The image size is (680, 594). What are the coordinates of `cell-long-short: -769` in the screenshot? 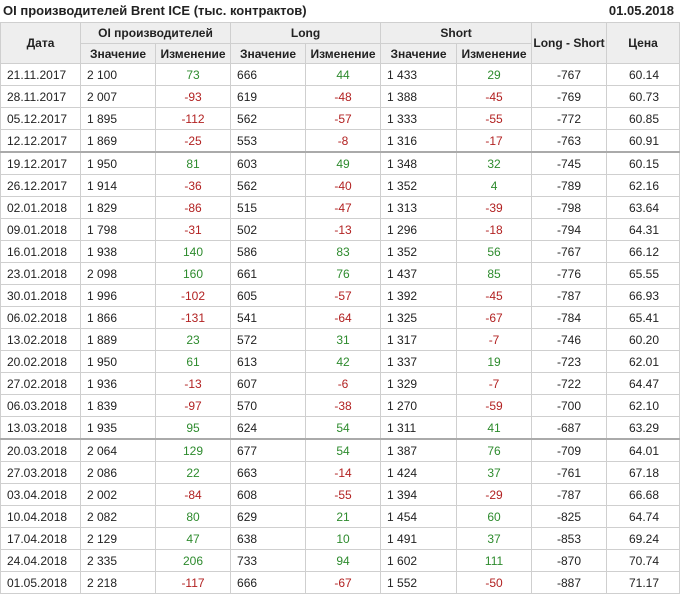 It's located at (569, 96).